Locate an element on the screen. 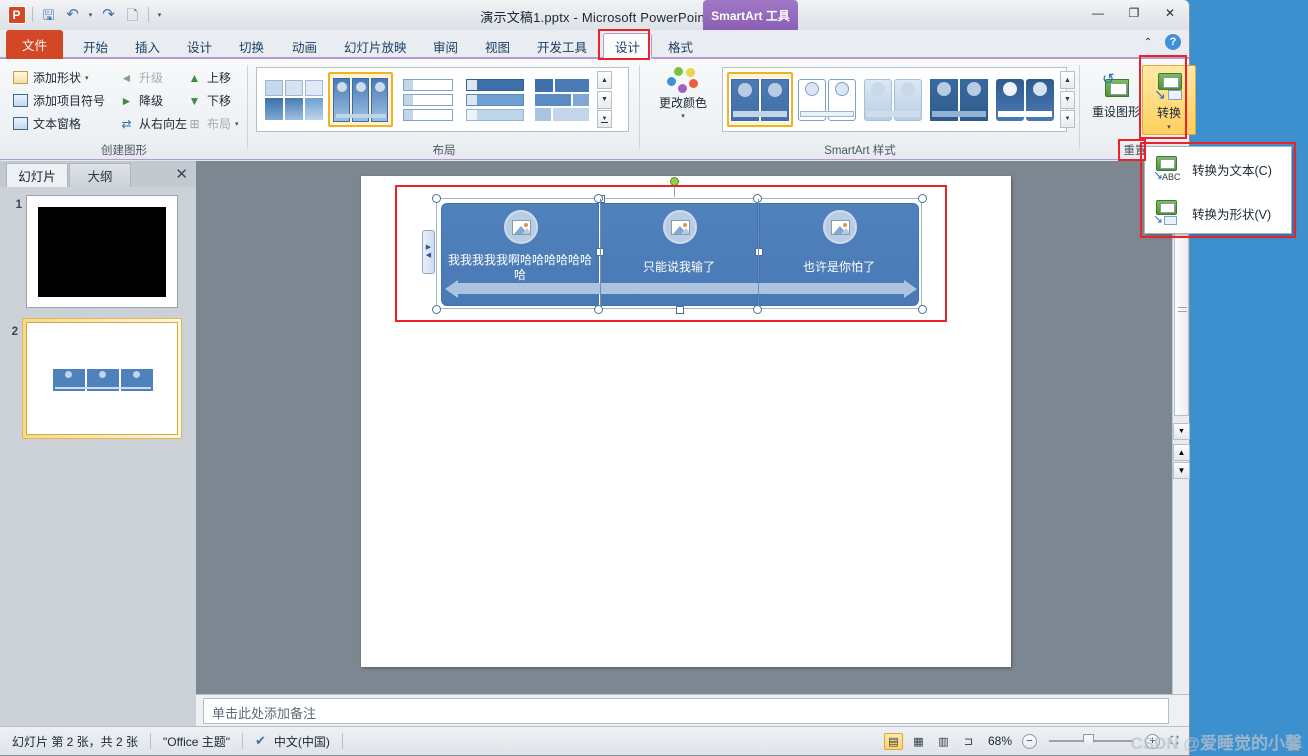 This screenshot has height=756, width=1308. style-gallery-more-button: ▼ is located at coordinates (1067, 119).